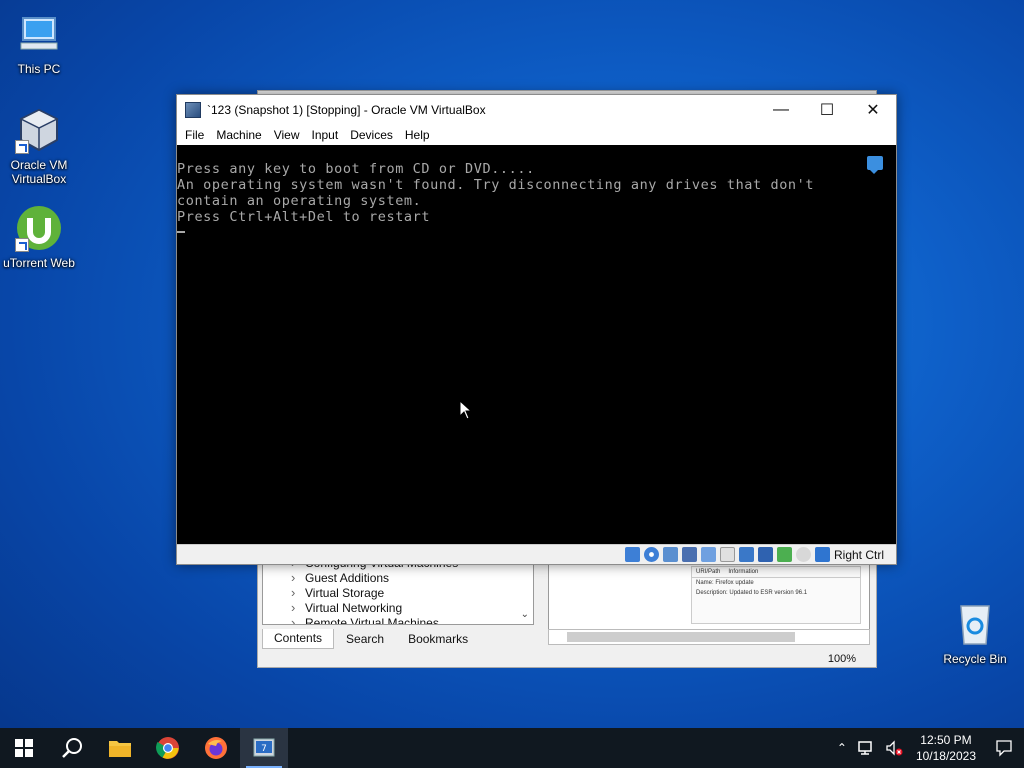  I want to click on usb-icon, so click(708, 554).